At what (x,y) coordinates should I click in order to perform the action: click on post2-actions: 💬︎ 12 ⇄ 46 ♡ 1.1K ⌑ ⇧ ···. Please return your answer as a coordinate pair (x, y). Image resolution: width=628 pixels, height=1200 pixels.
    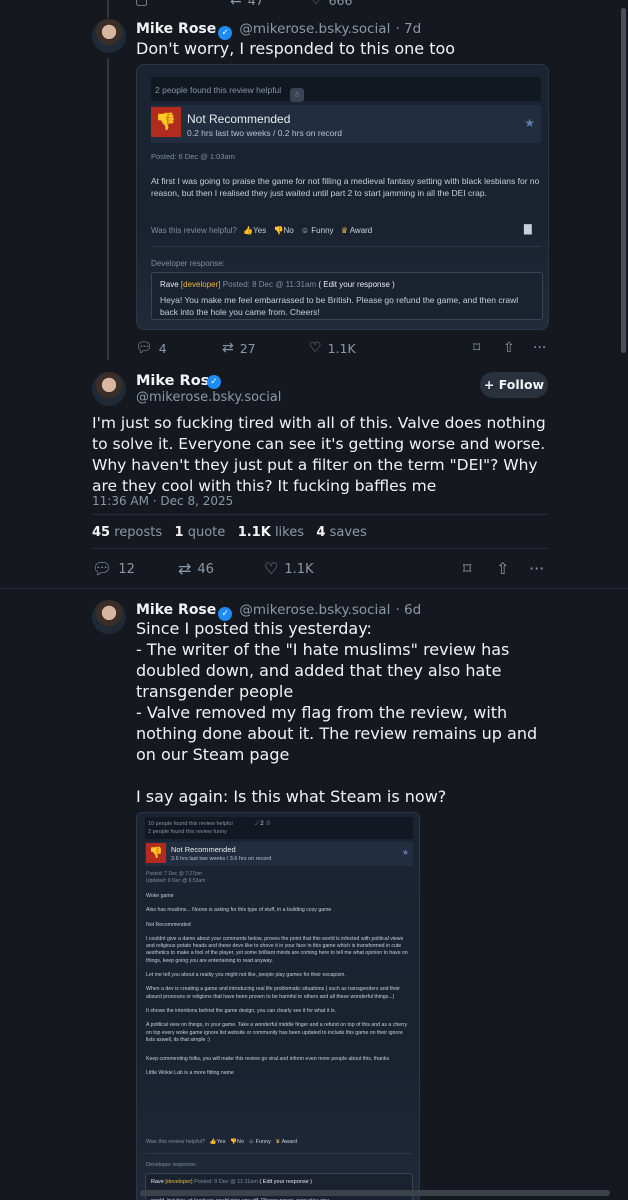
    Looking at the image, I should click on (322, 569).